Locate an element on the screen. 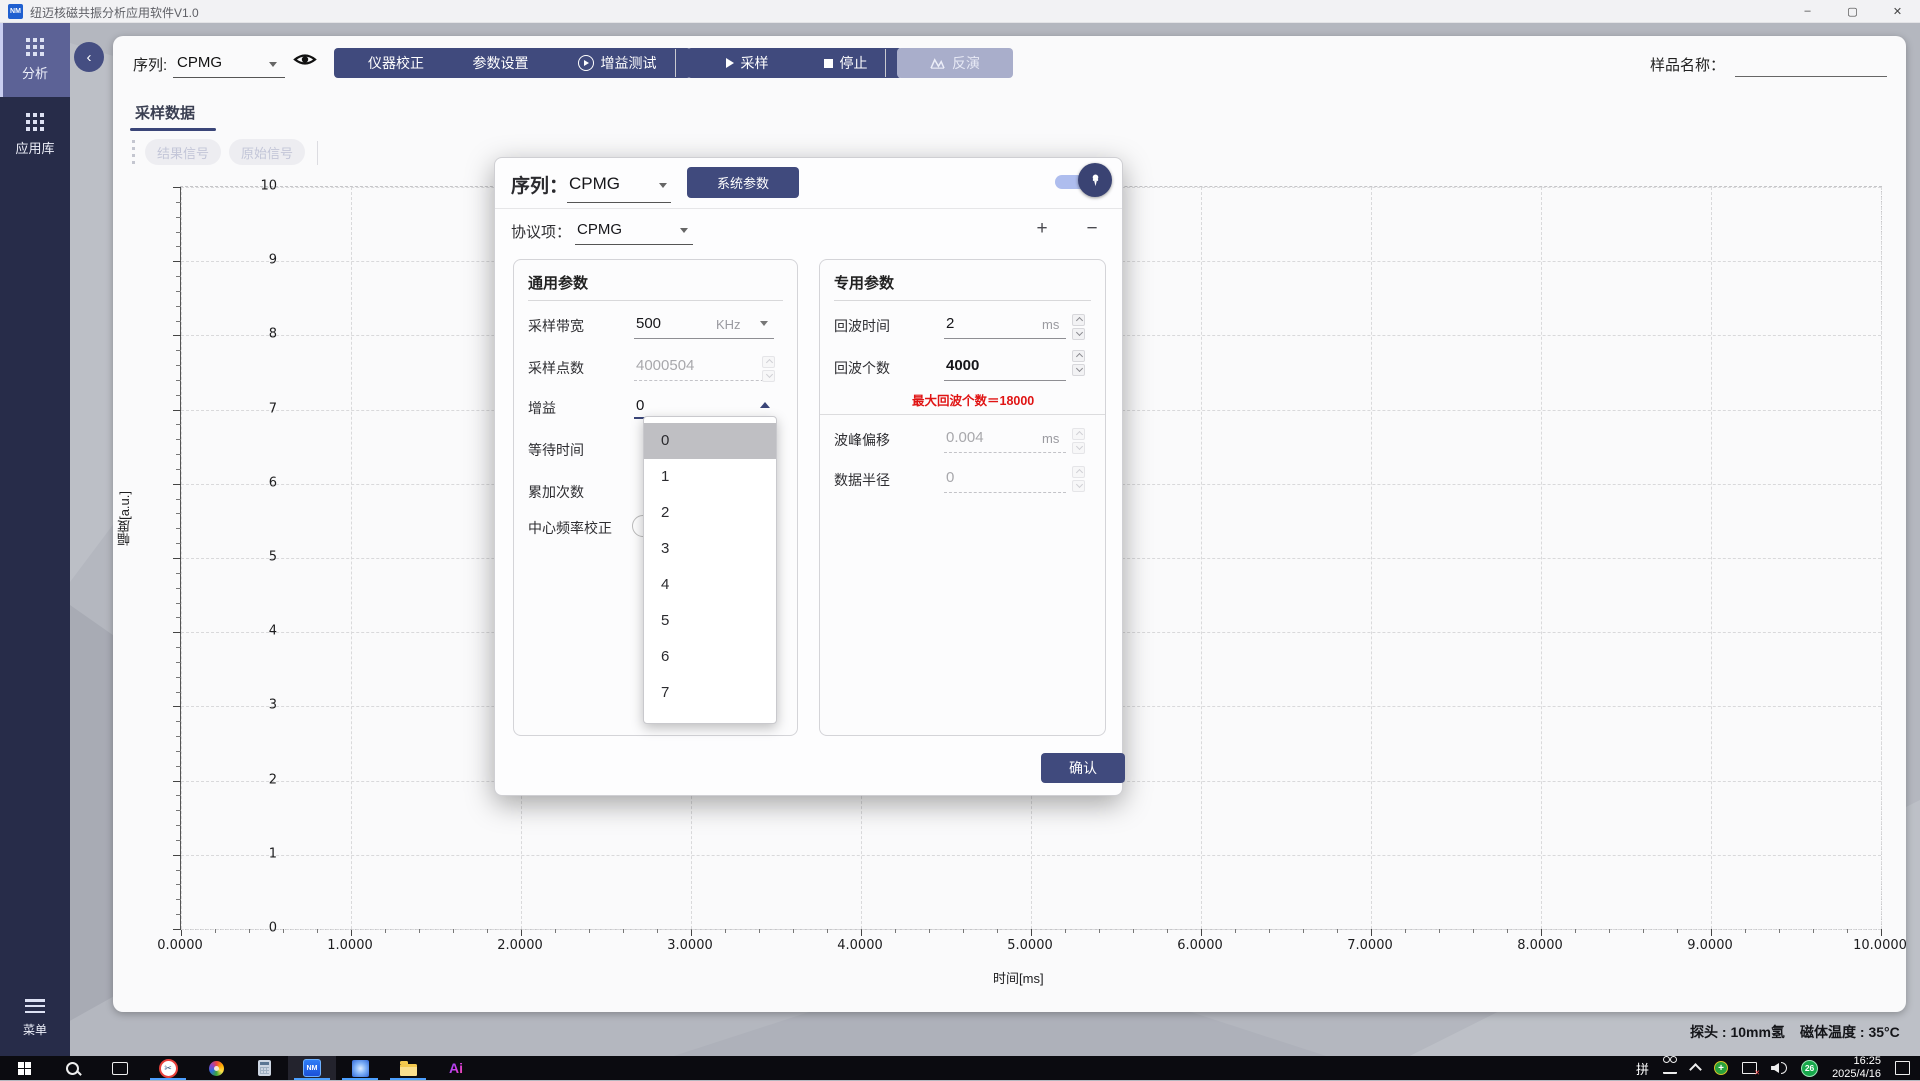 This screenshot has height=1081, width=1920. task-view-icon is located at coordinates (120, 1068).